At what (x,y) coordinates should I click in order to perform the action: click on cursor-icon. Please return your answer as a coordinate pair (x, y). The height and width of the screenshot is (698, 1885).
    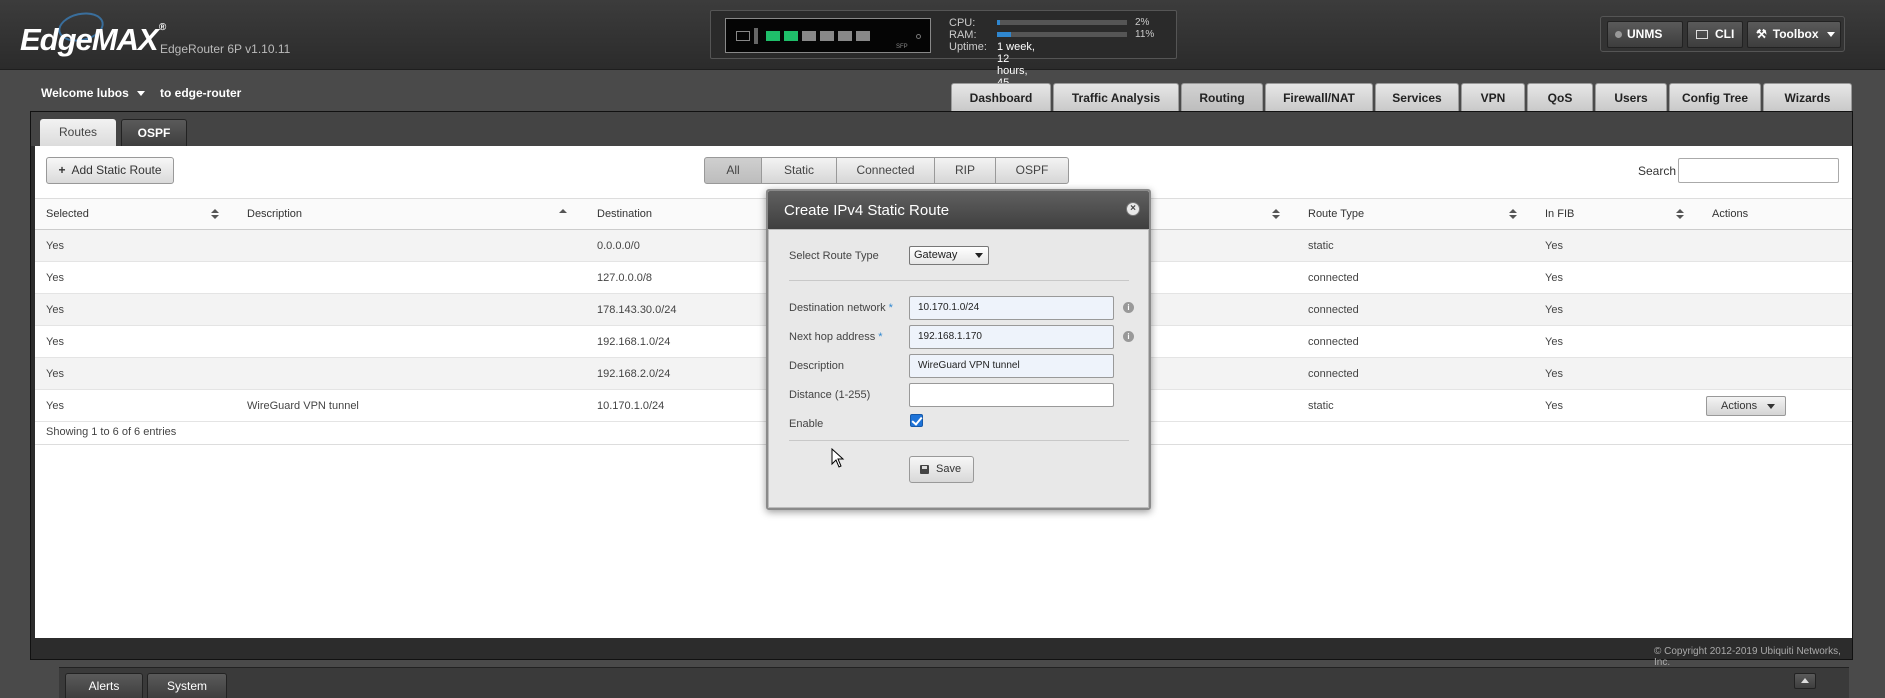
    Looking at the image, I should click on (838, 458).